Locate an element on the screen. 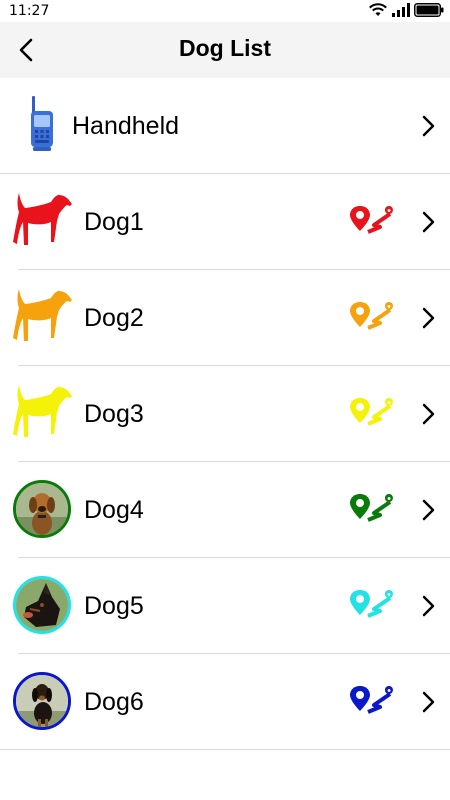  list-item-handheld: Handheld is located at coordinates (225, 126).